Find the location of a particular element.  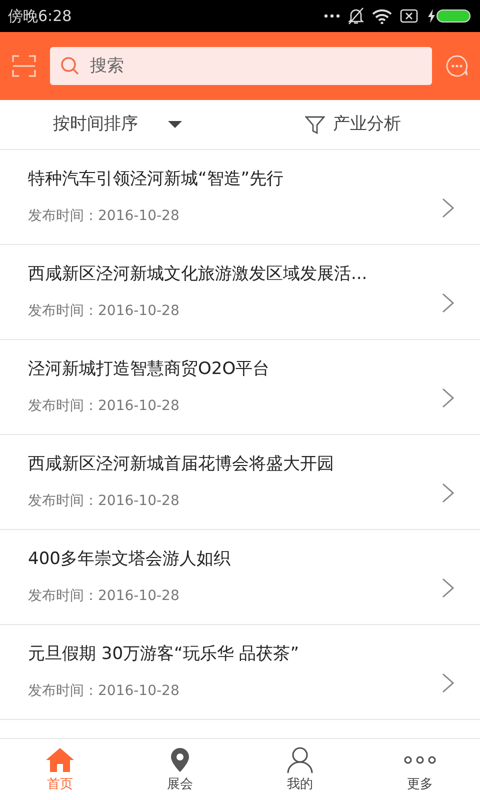

tab-button: 展会 is located at coordinates (180, 769).